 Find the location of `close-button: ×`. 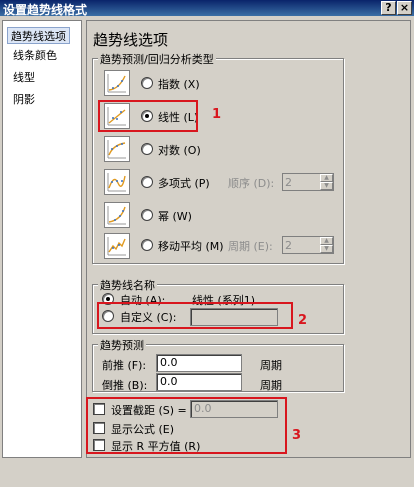

close-button: × is located at coordinates (404, 8).